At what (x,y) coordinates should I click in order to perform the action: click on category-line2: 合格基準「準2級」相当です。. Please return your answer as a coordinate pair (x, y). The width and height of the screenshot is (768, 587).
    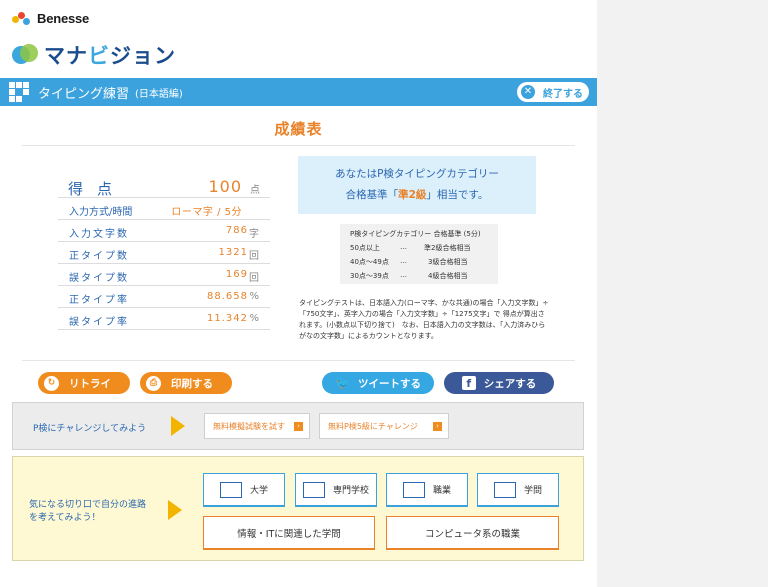
    Looking at the image, I should click on (417, 195).